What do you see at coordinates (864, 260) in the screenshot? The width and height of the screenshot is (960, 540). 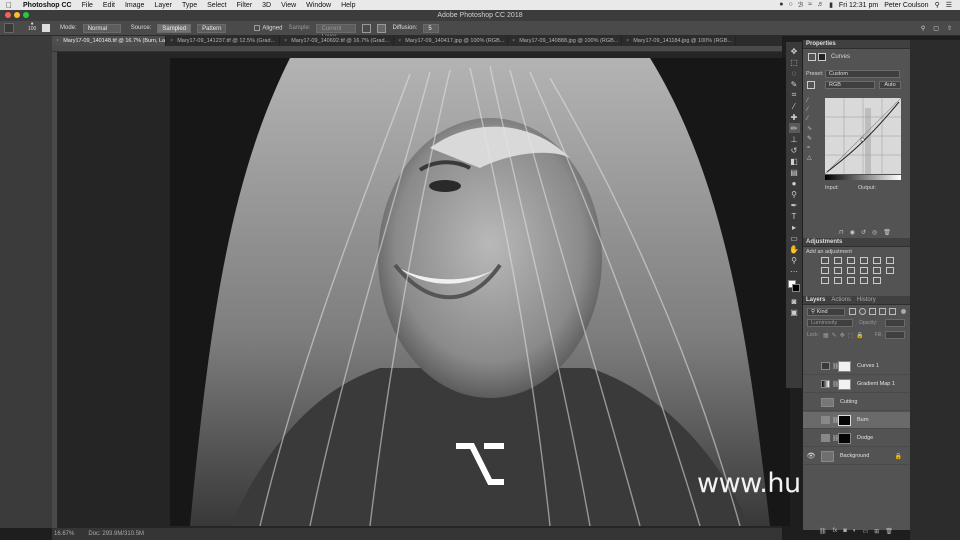 I see `exposure-icon` at bounding box center [864, 260].